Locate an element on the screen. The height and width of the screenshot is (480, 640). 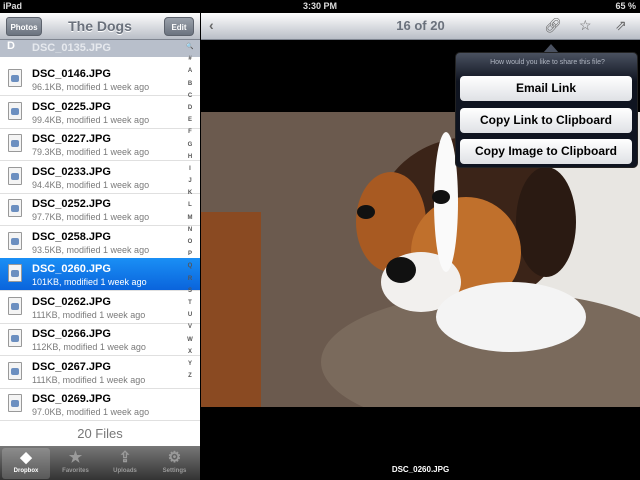
file-row: DSC_0146.JPG 96.1KB, modified 1 week ago is located at coordinates (100, 79).